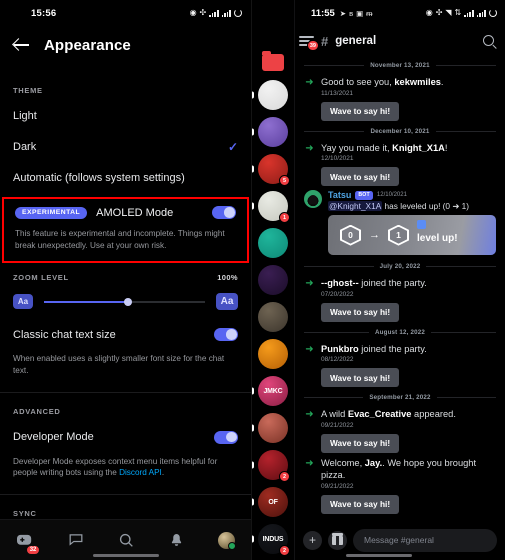  I want to click on level-to-hex: 1, so click(398, 235).